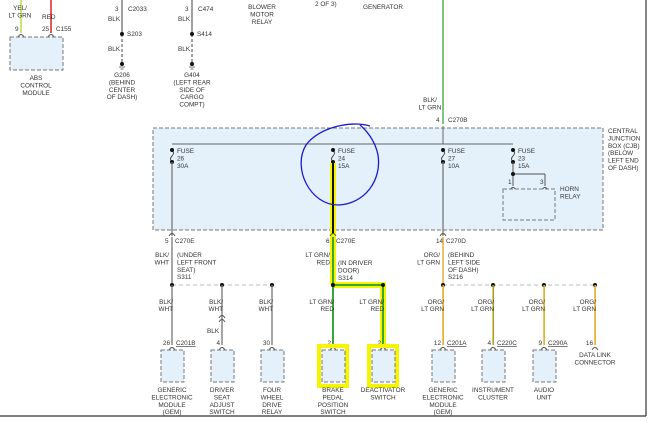  What do you see at coordinates (181, 158) in the screenshot?
I see `fuse-label: 26` at bounding box center [181, 158].